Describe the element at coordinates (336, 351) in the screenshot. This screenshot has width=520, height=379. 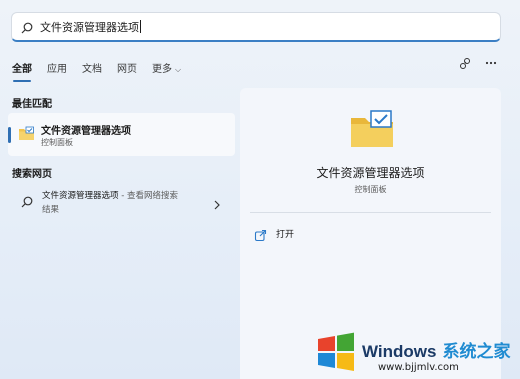
I see `windows-logo-icon` at that location.